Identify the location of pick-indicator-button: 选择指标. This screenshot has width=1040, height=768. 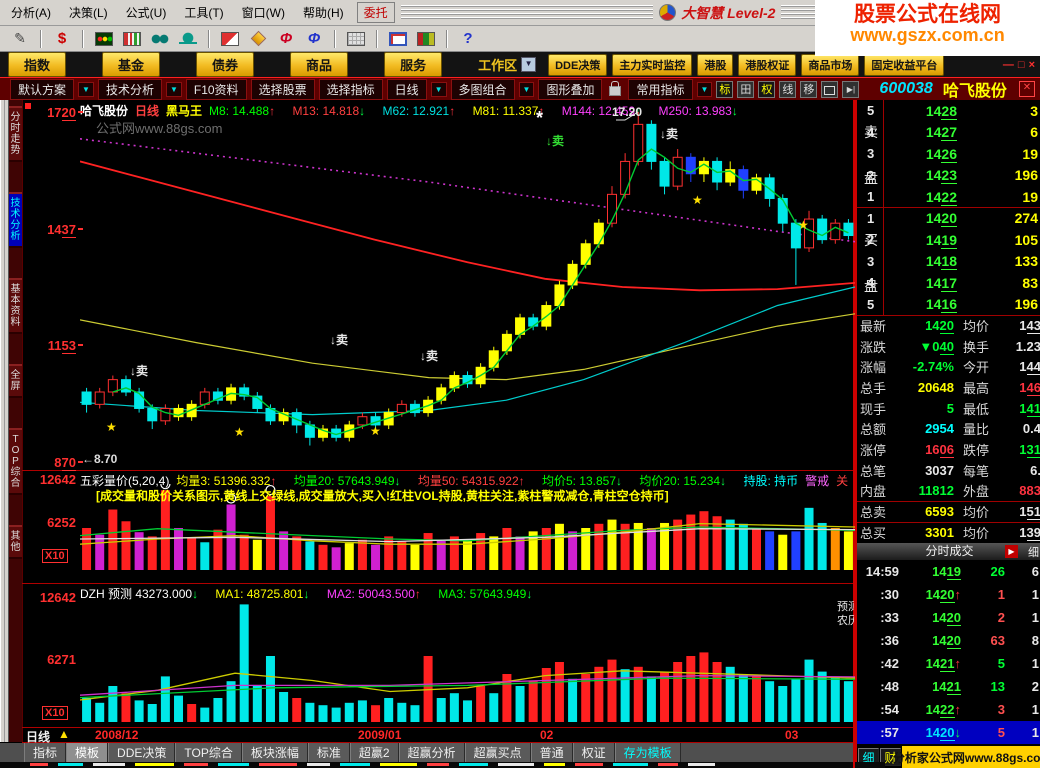
(350, 89).